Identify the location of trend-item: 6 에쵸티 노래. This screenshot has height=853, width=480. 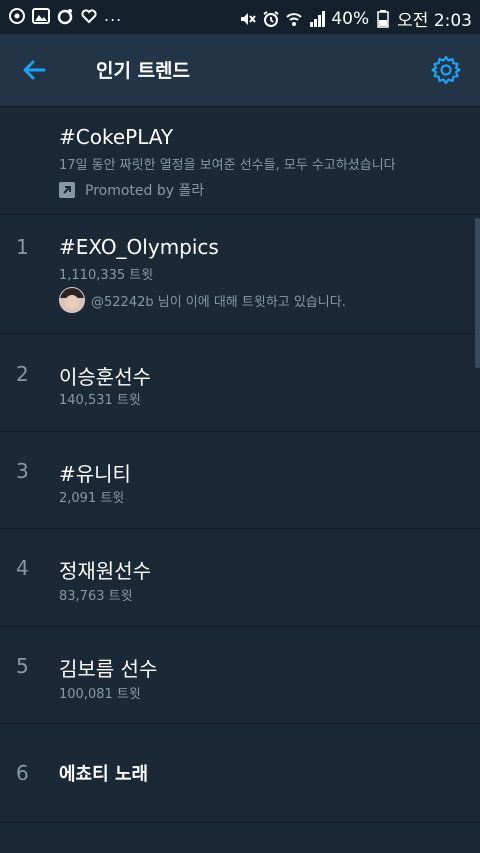
(240, 773).